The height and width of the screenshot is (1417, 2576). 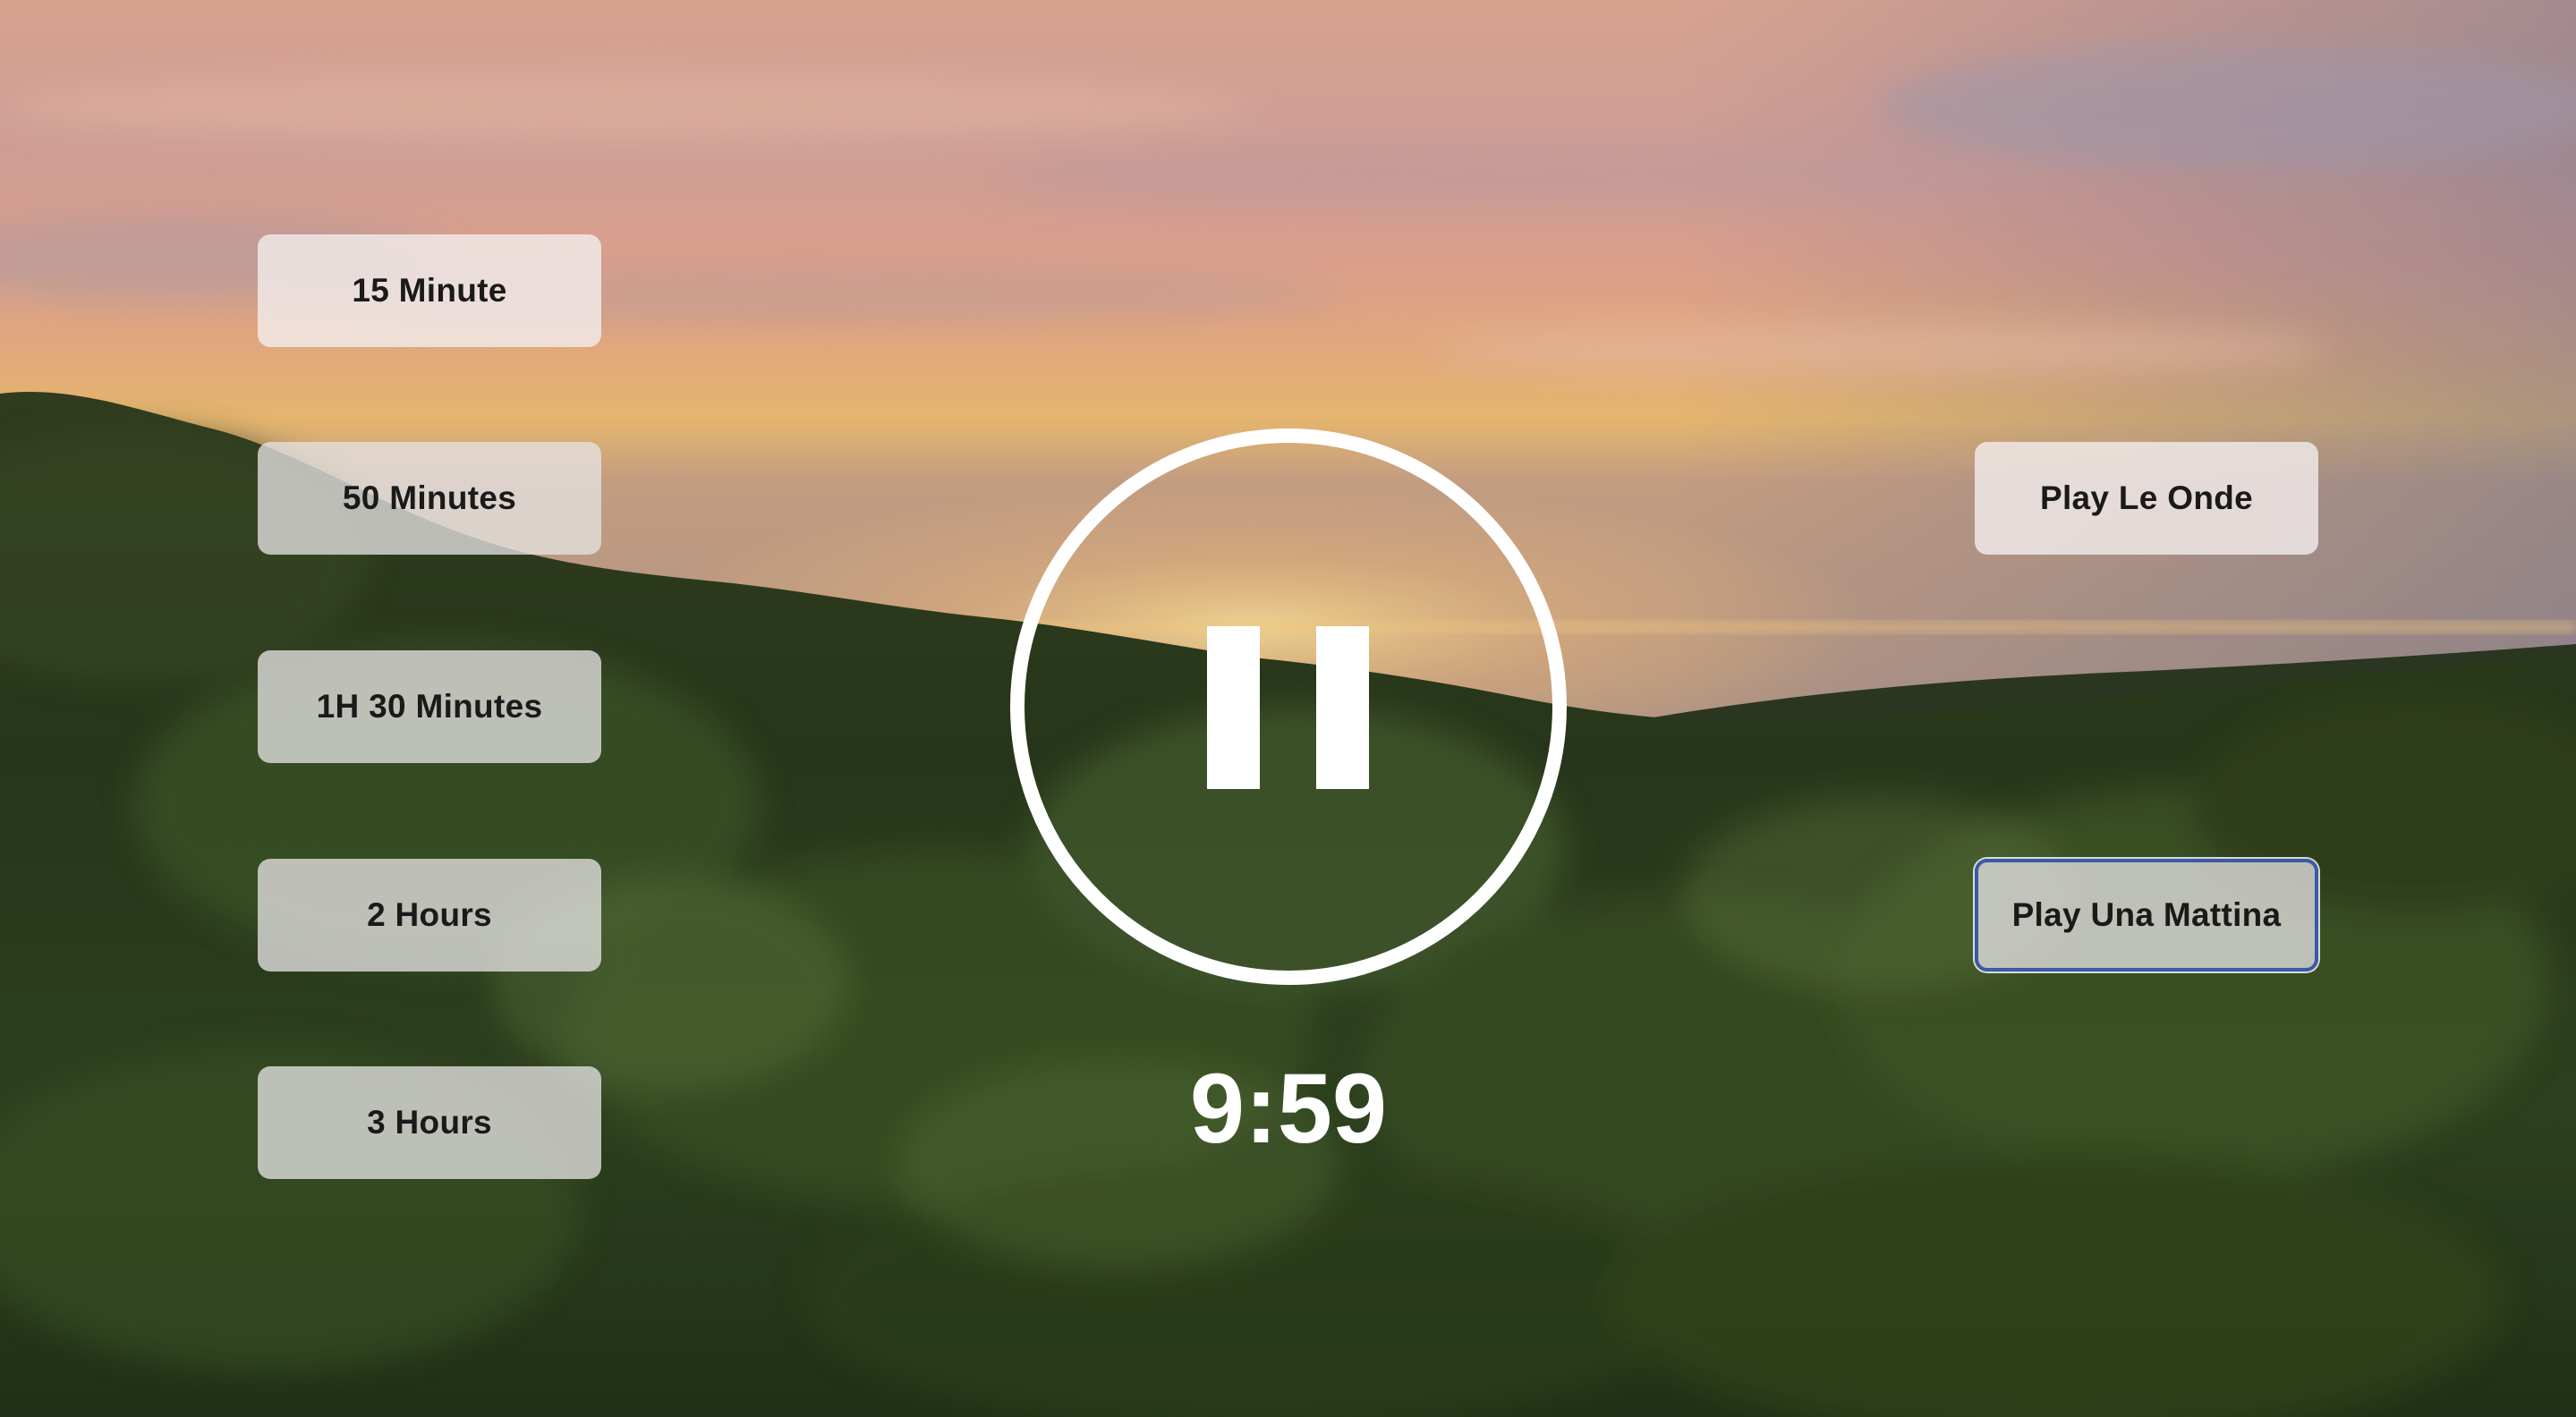 What do you see at coordinates (2146, 915) in the screenshot?
I see `play-una-mattina-button: Play Una Mattina` at bounding box center [2146, 915].